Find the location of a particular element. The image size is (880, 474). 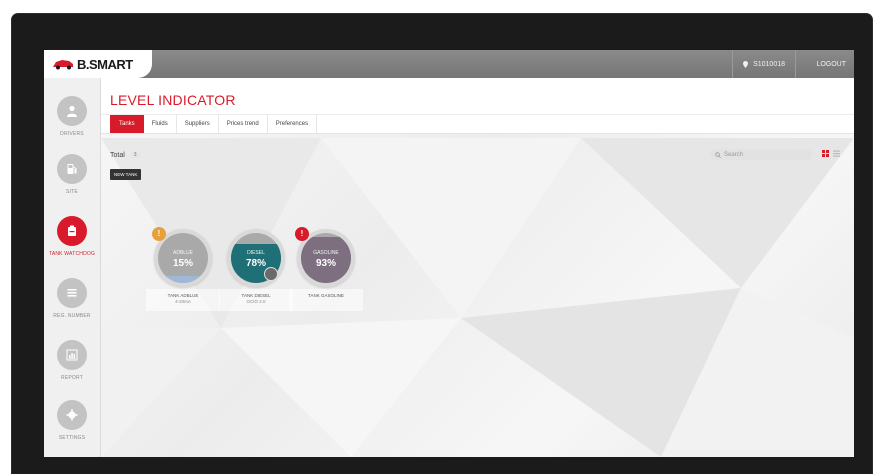

list-icon is located at coordinates (72, 293).